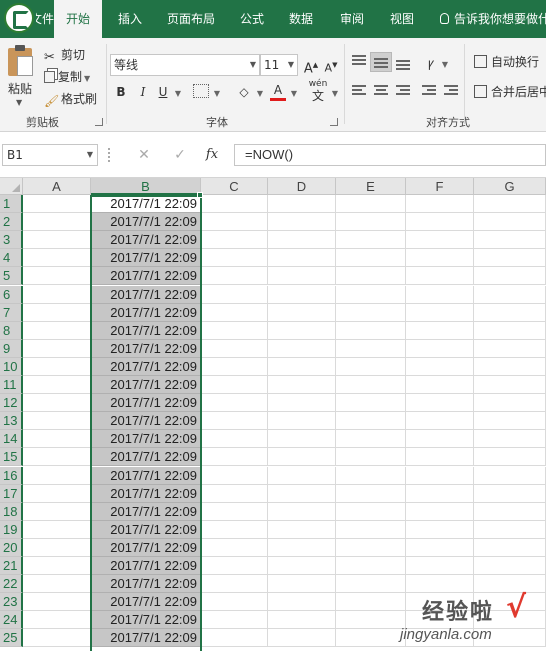  What do you see at coordinates (57, 421) in the screenshot?
I see `cell-a13` at bounding box center [57, 421].